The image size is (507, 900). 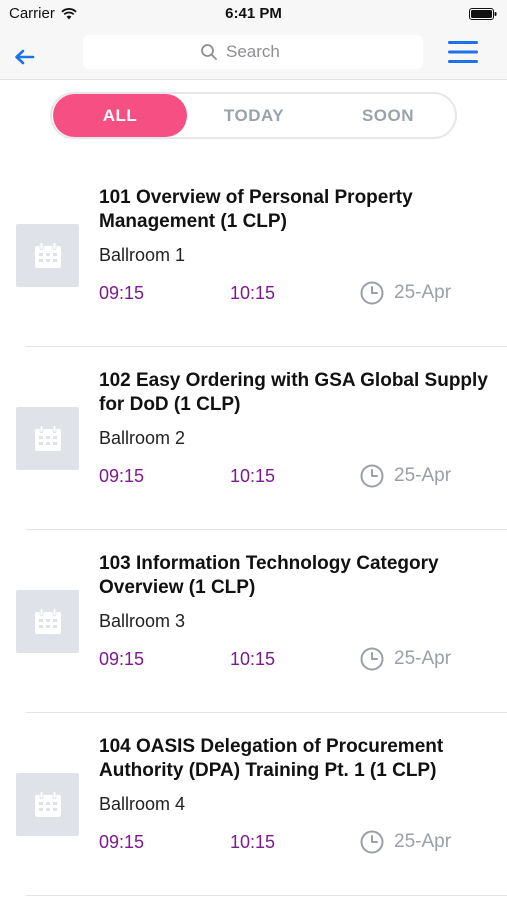 What do you see at coordinates (120, 115) in the screenshot?
I see `segment-all: ALL` at bounding box center [120, 115].